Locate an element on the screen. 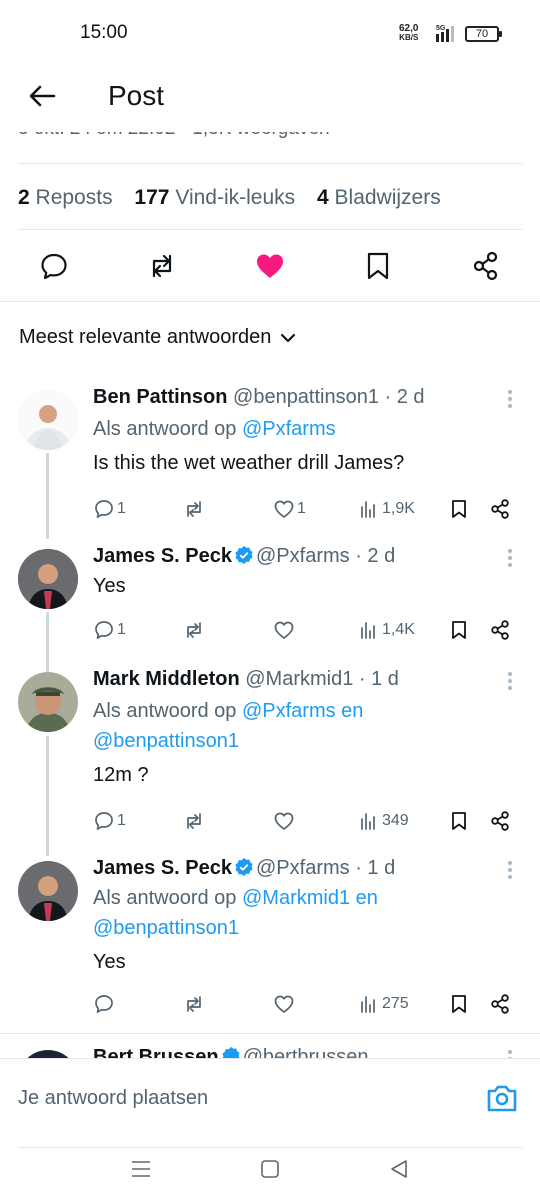 This screenshot has height=1200, width=540. net-speed-value: 62,0 is located at coordinates (409, 28).